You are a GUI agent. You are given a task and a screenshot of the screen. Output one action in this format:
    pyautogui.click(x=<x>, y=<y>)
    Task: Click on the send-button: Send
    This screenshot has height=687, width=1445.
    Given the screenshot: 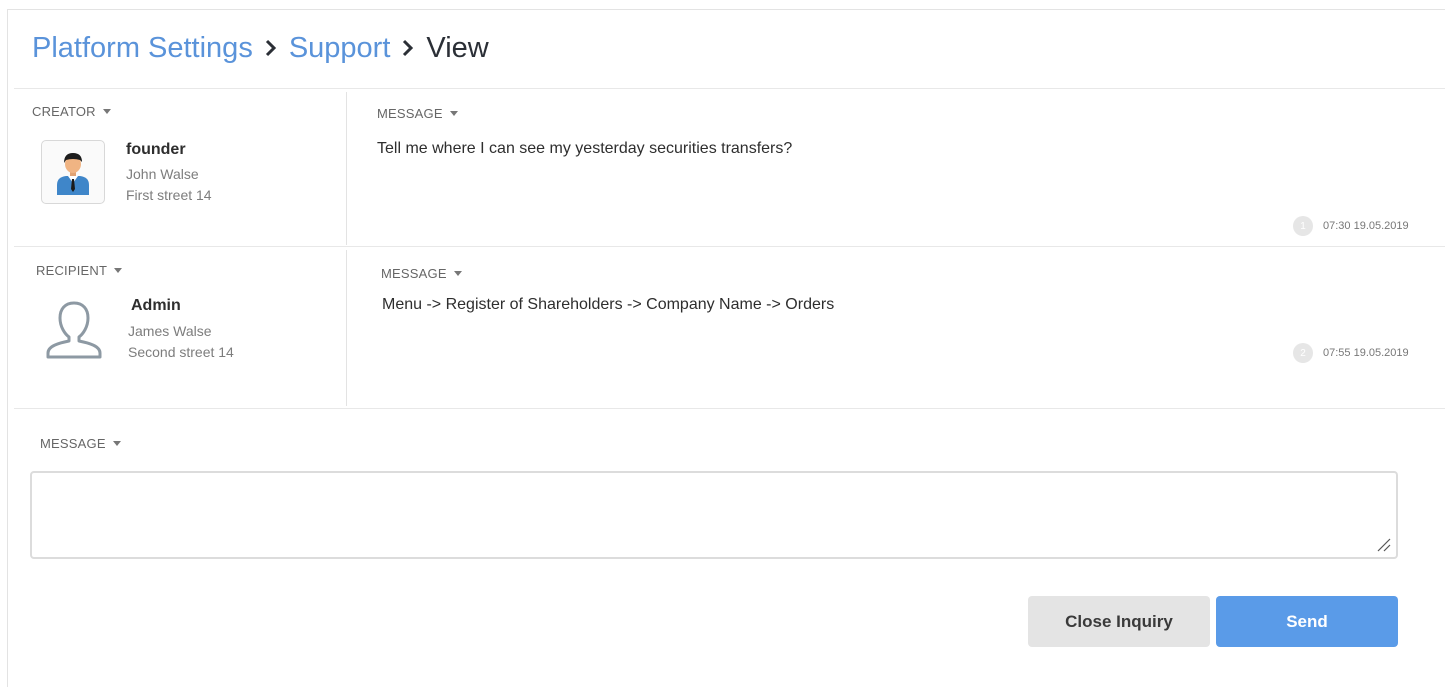 What is the action you would take?
    pyautogui.click(x=1307, y=621)
    